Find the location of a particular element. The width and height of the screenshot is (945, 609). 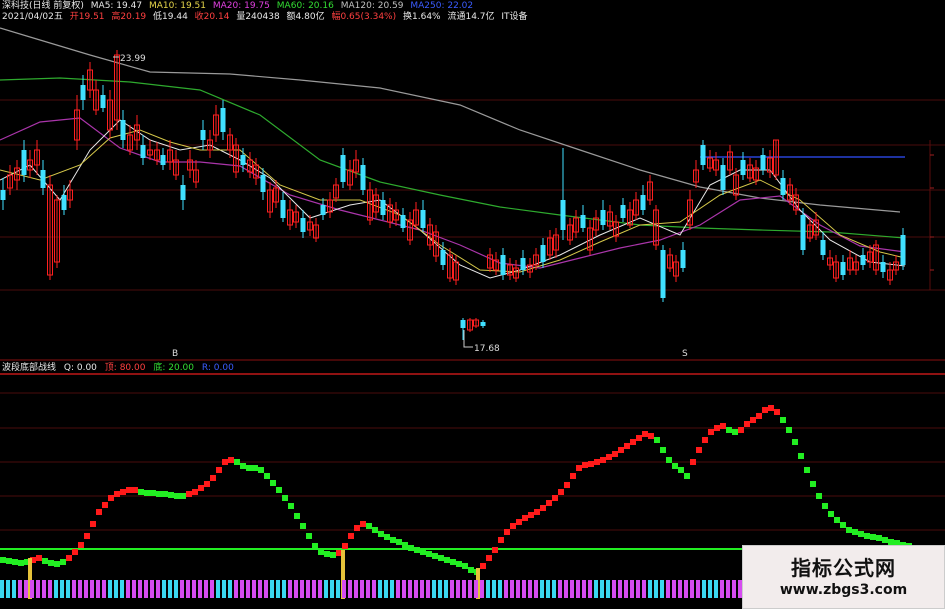

ma120-label: MA120: 20.59 is located at coordinates (372, 6).